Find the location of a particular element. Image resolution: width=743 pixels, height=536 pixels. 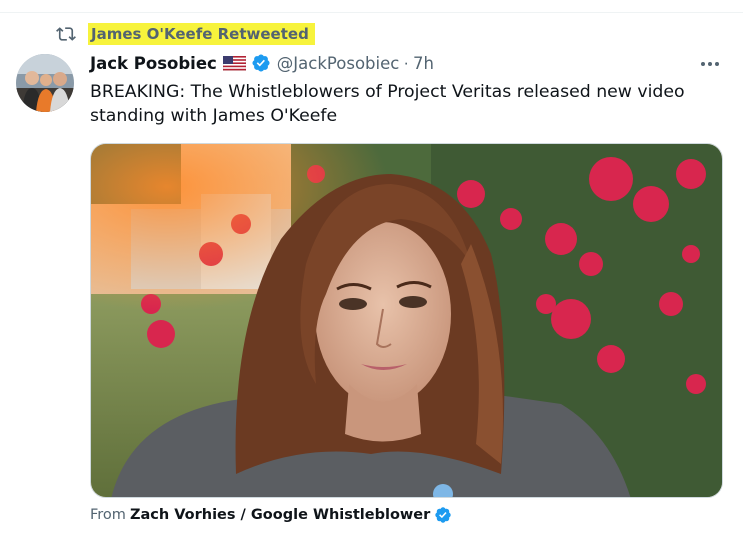

video-attribution: From Zach Vorhies / Google Whistleblower is located at coordinates (271, 515).